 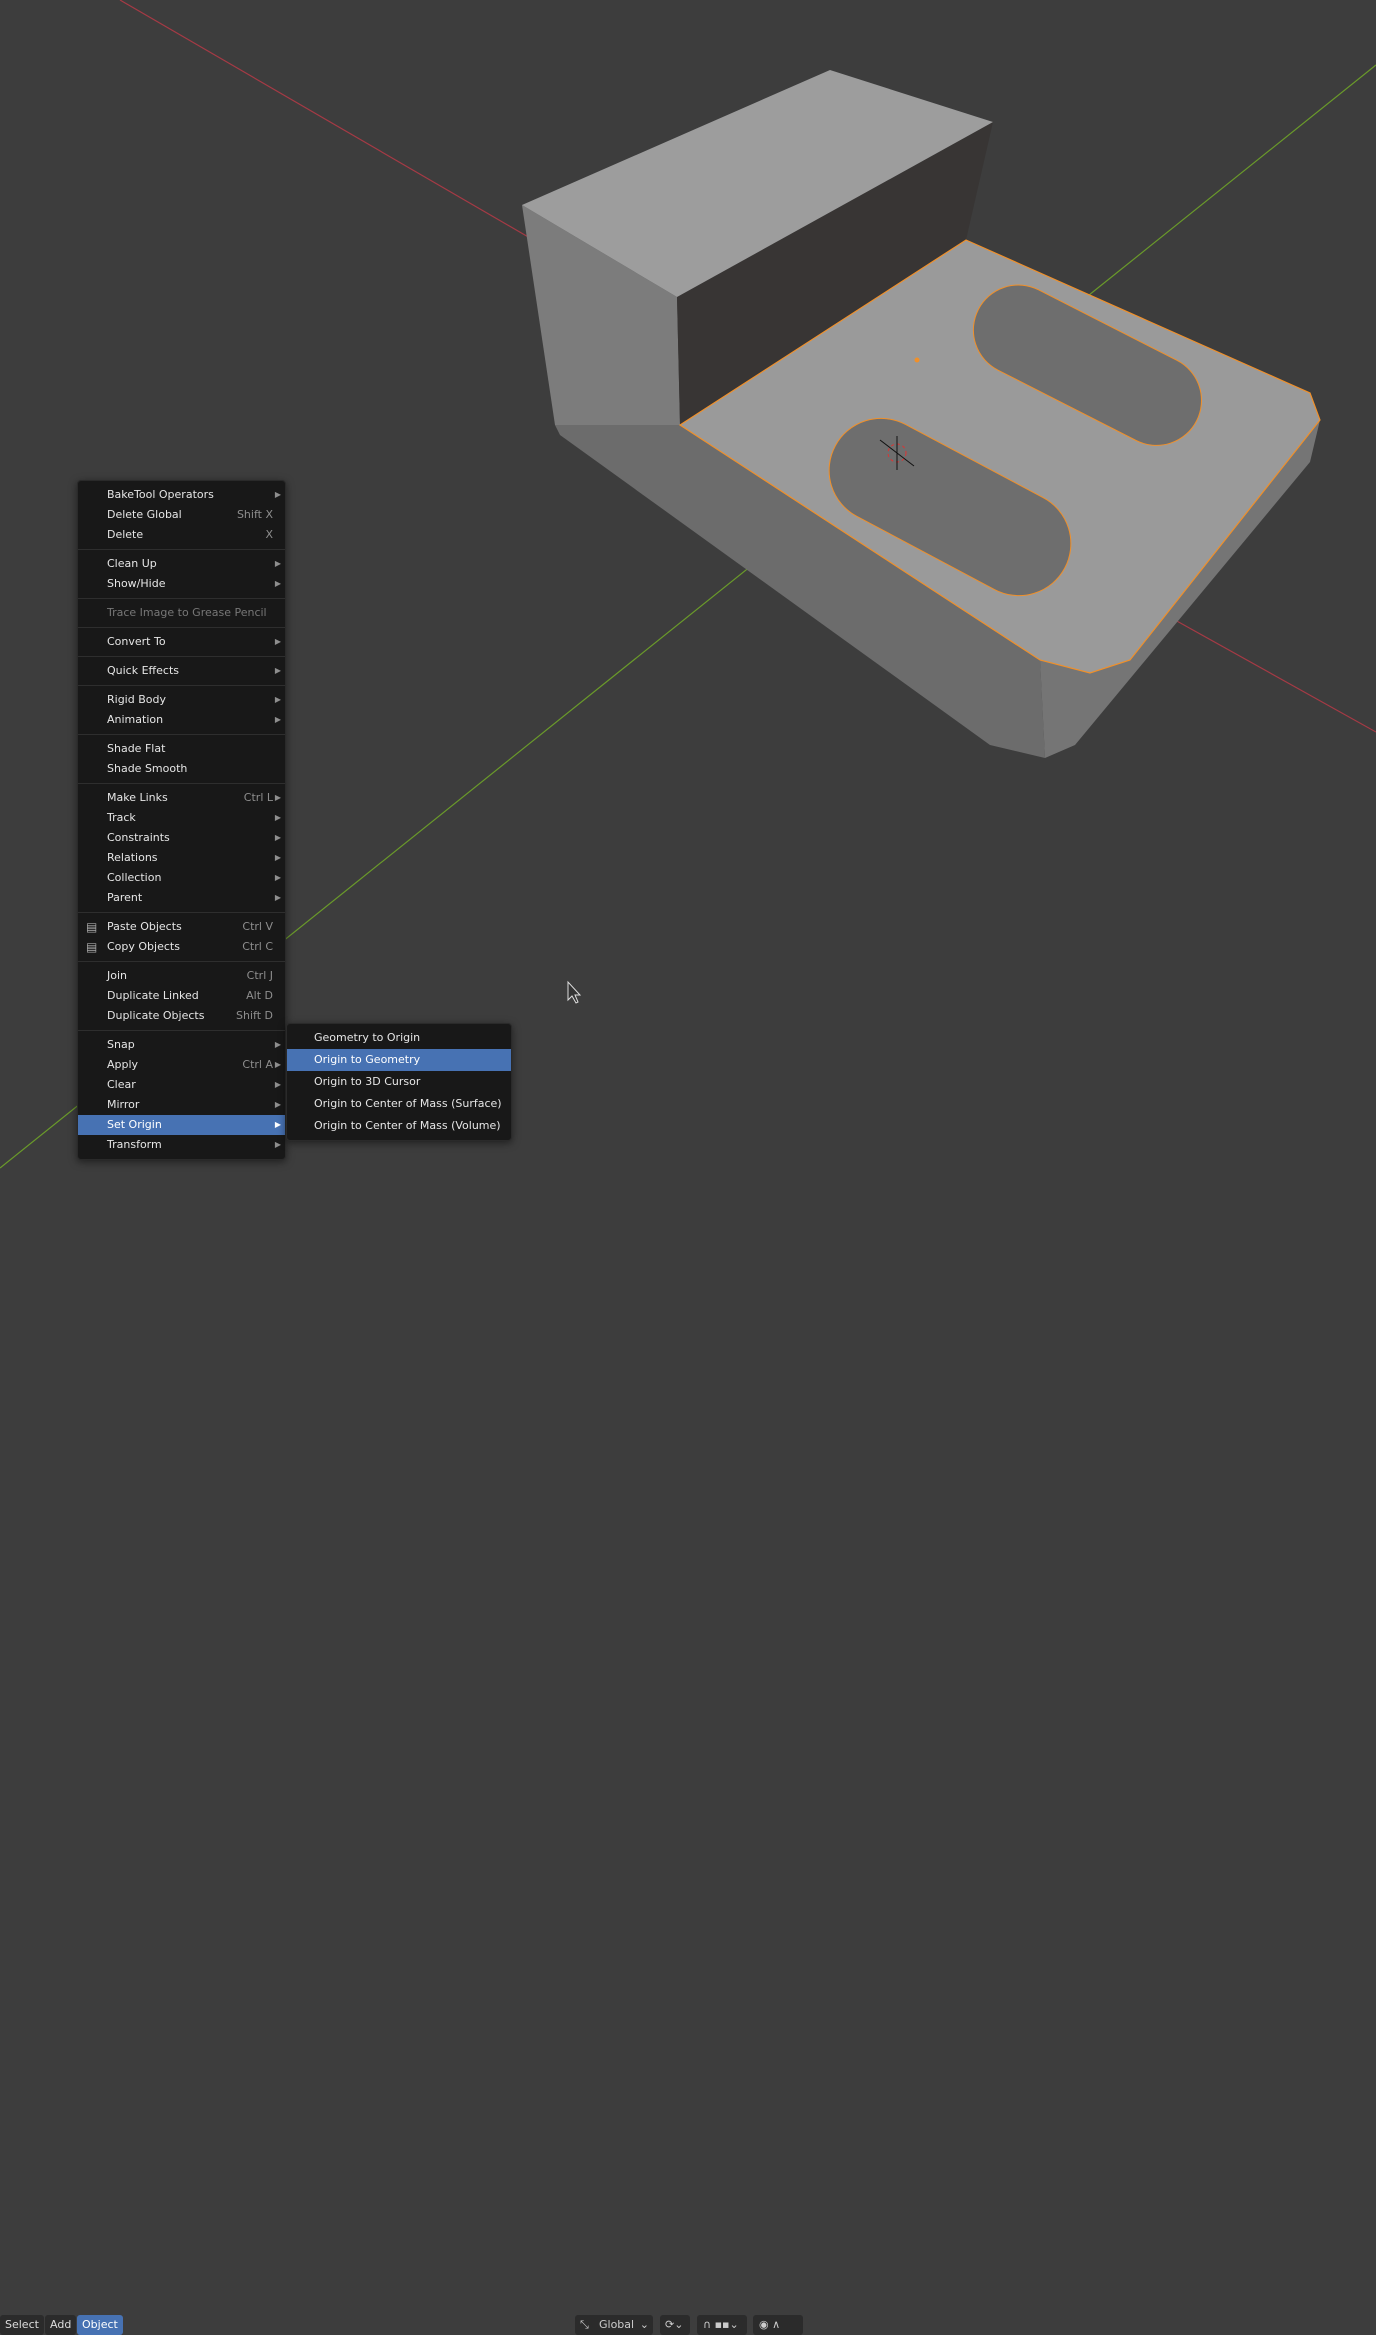 I want to click on menu-item-shade-smooth: Shade Smooth, so click(x=181, y=769).